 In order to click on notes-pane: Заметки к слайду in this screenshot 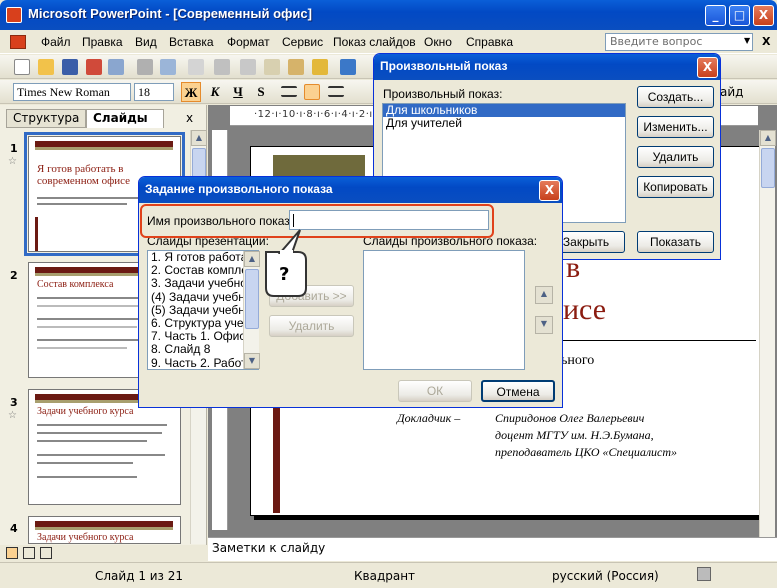, I will do `click(492, 549)`.